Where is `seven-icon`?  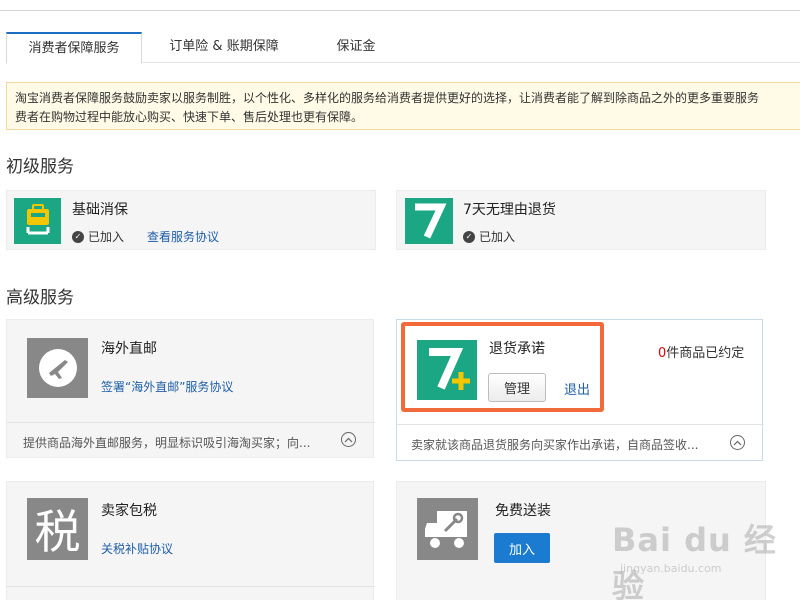 seven-icon is located at coordinates (429, 221).